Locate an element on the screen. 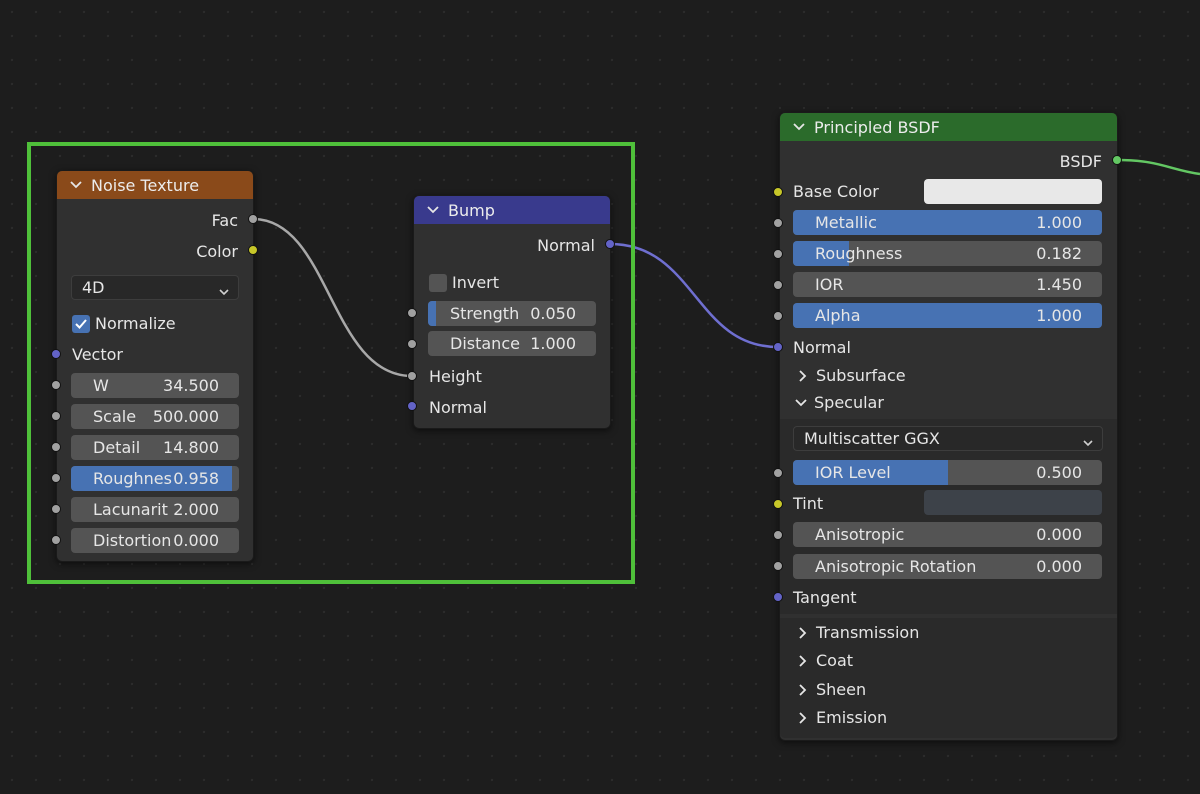  height-label: Height is located at coordinates (455, 376).